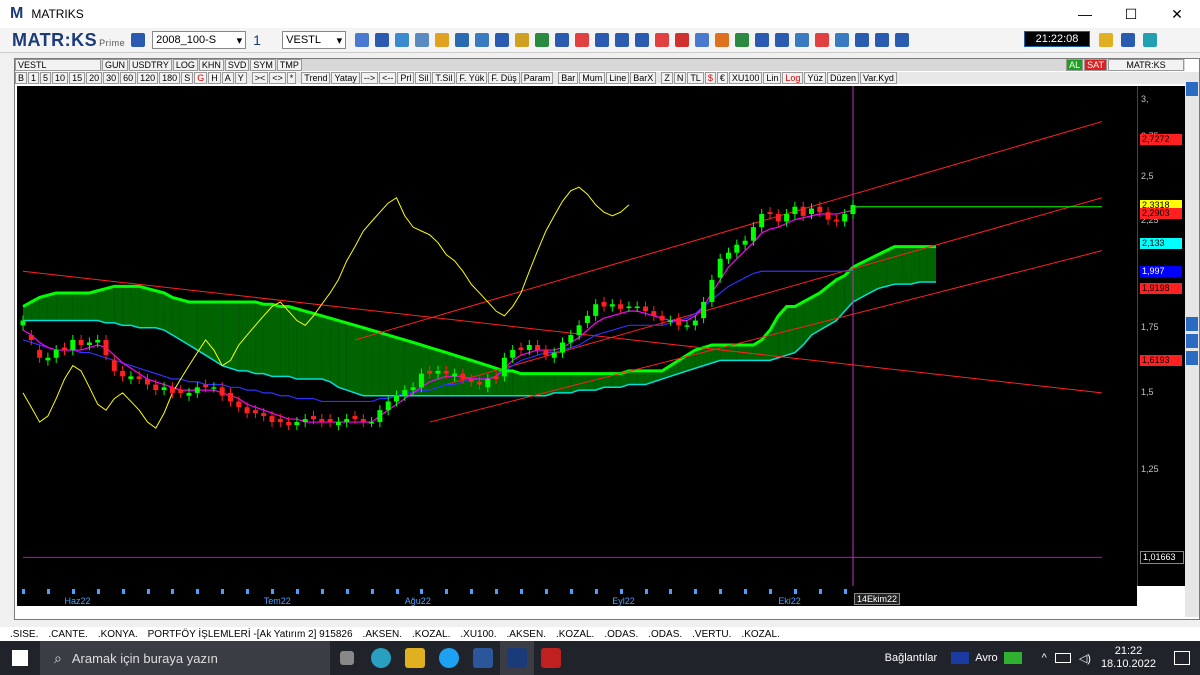  Describe the element at coordinates (802, 40) in the screenshot. I see `table-icon` at that location.